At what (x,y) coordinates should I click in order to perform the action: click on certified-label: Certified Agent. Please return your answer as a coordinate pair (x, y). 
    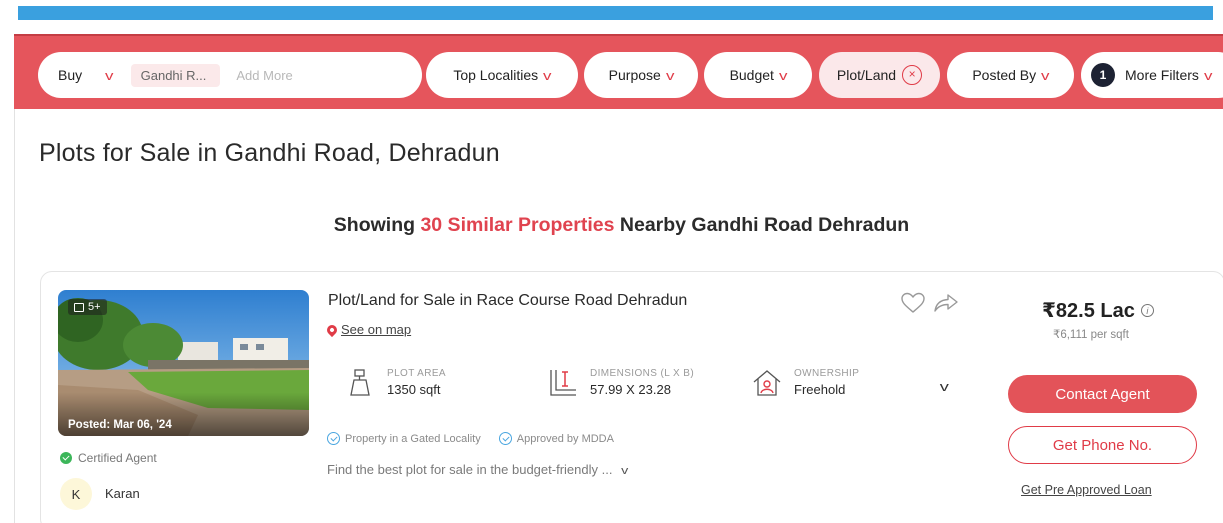
    Looking at the image, I should click on (117, 458).